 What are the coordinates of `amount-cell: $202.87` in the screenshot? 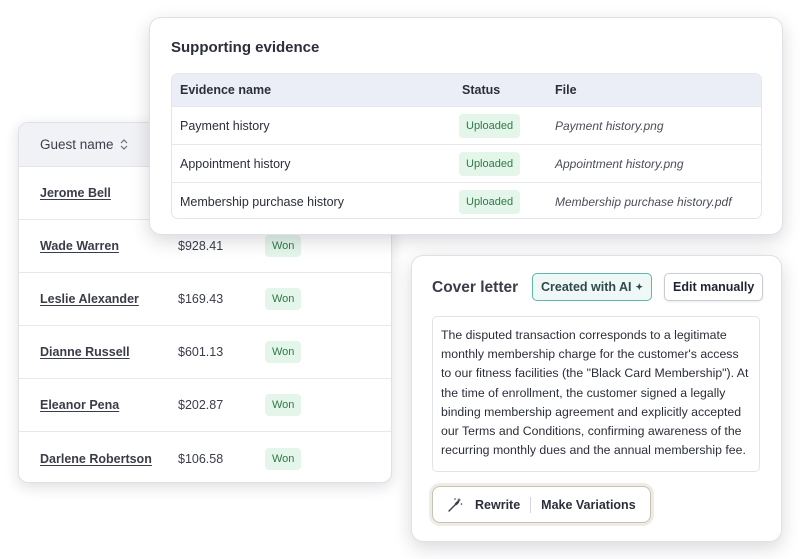 It's located at (201, 405).